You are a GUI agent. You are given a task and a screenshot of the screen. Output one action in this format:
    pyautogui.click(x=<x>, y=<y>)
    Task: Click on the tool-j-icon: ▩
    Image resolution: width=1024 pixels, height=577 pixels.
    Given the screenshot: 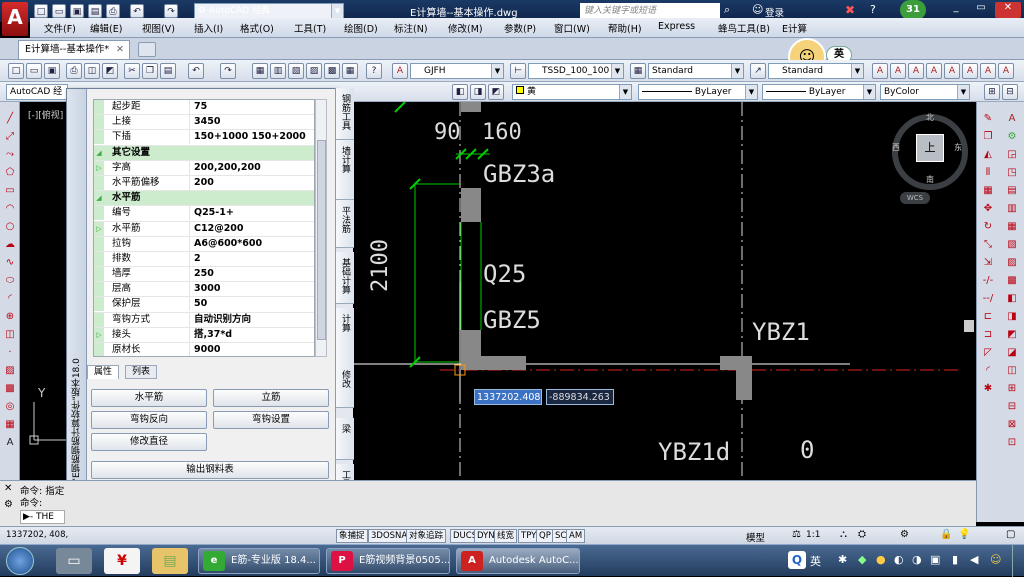 What is the action you would take?
    pyautogui.click(x=1012, y=281)
    